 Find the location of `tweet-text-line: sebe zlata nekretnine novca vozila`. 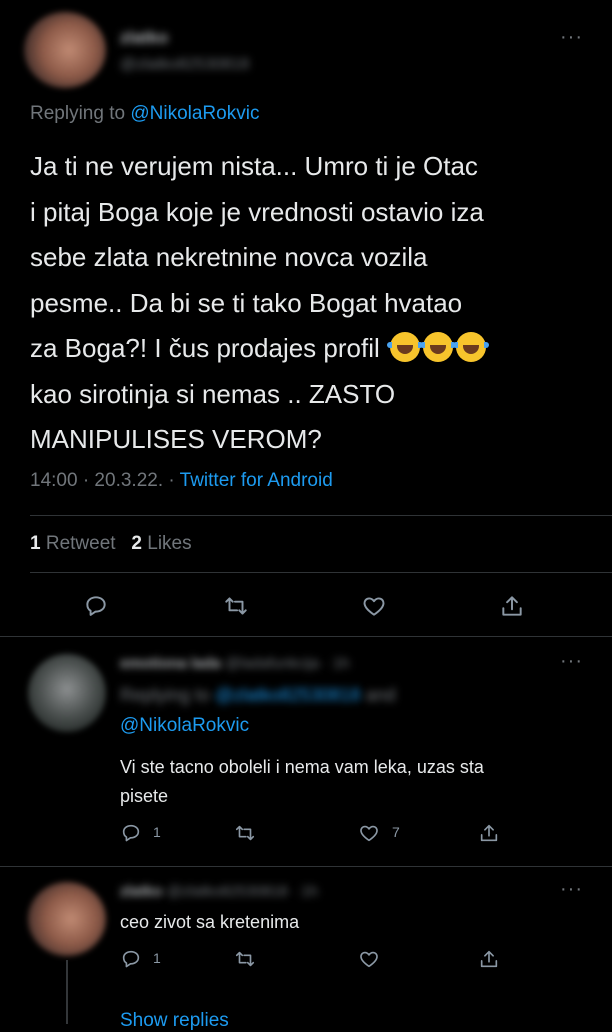

tweet-text-line: sebe zlata nekretnine novca vozila is located at coordinates (229, 257).